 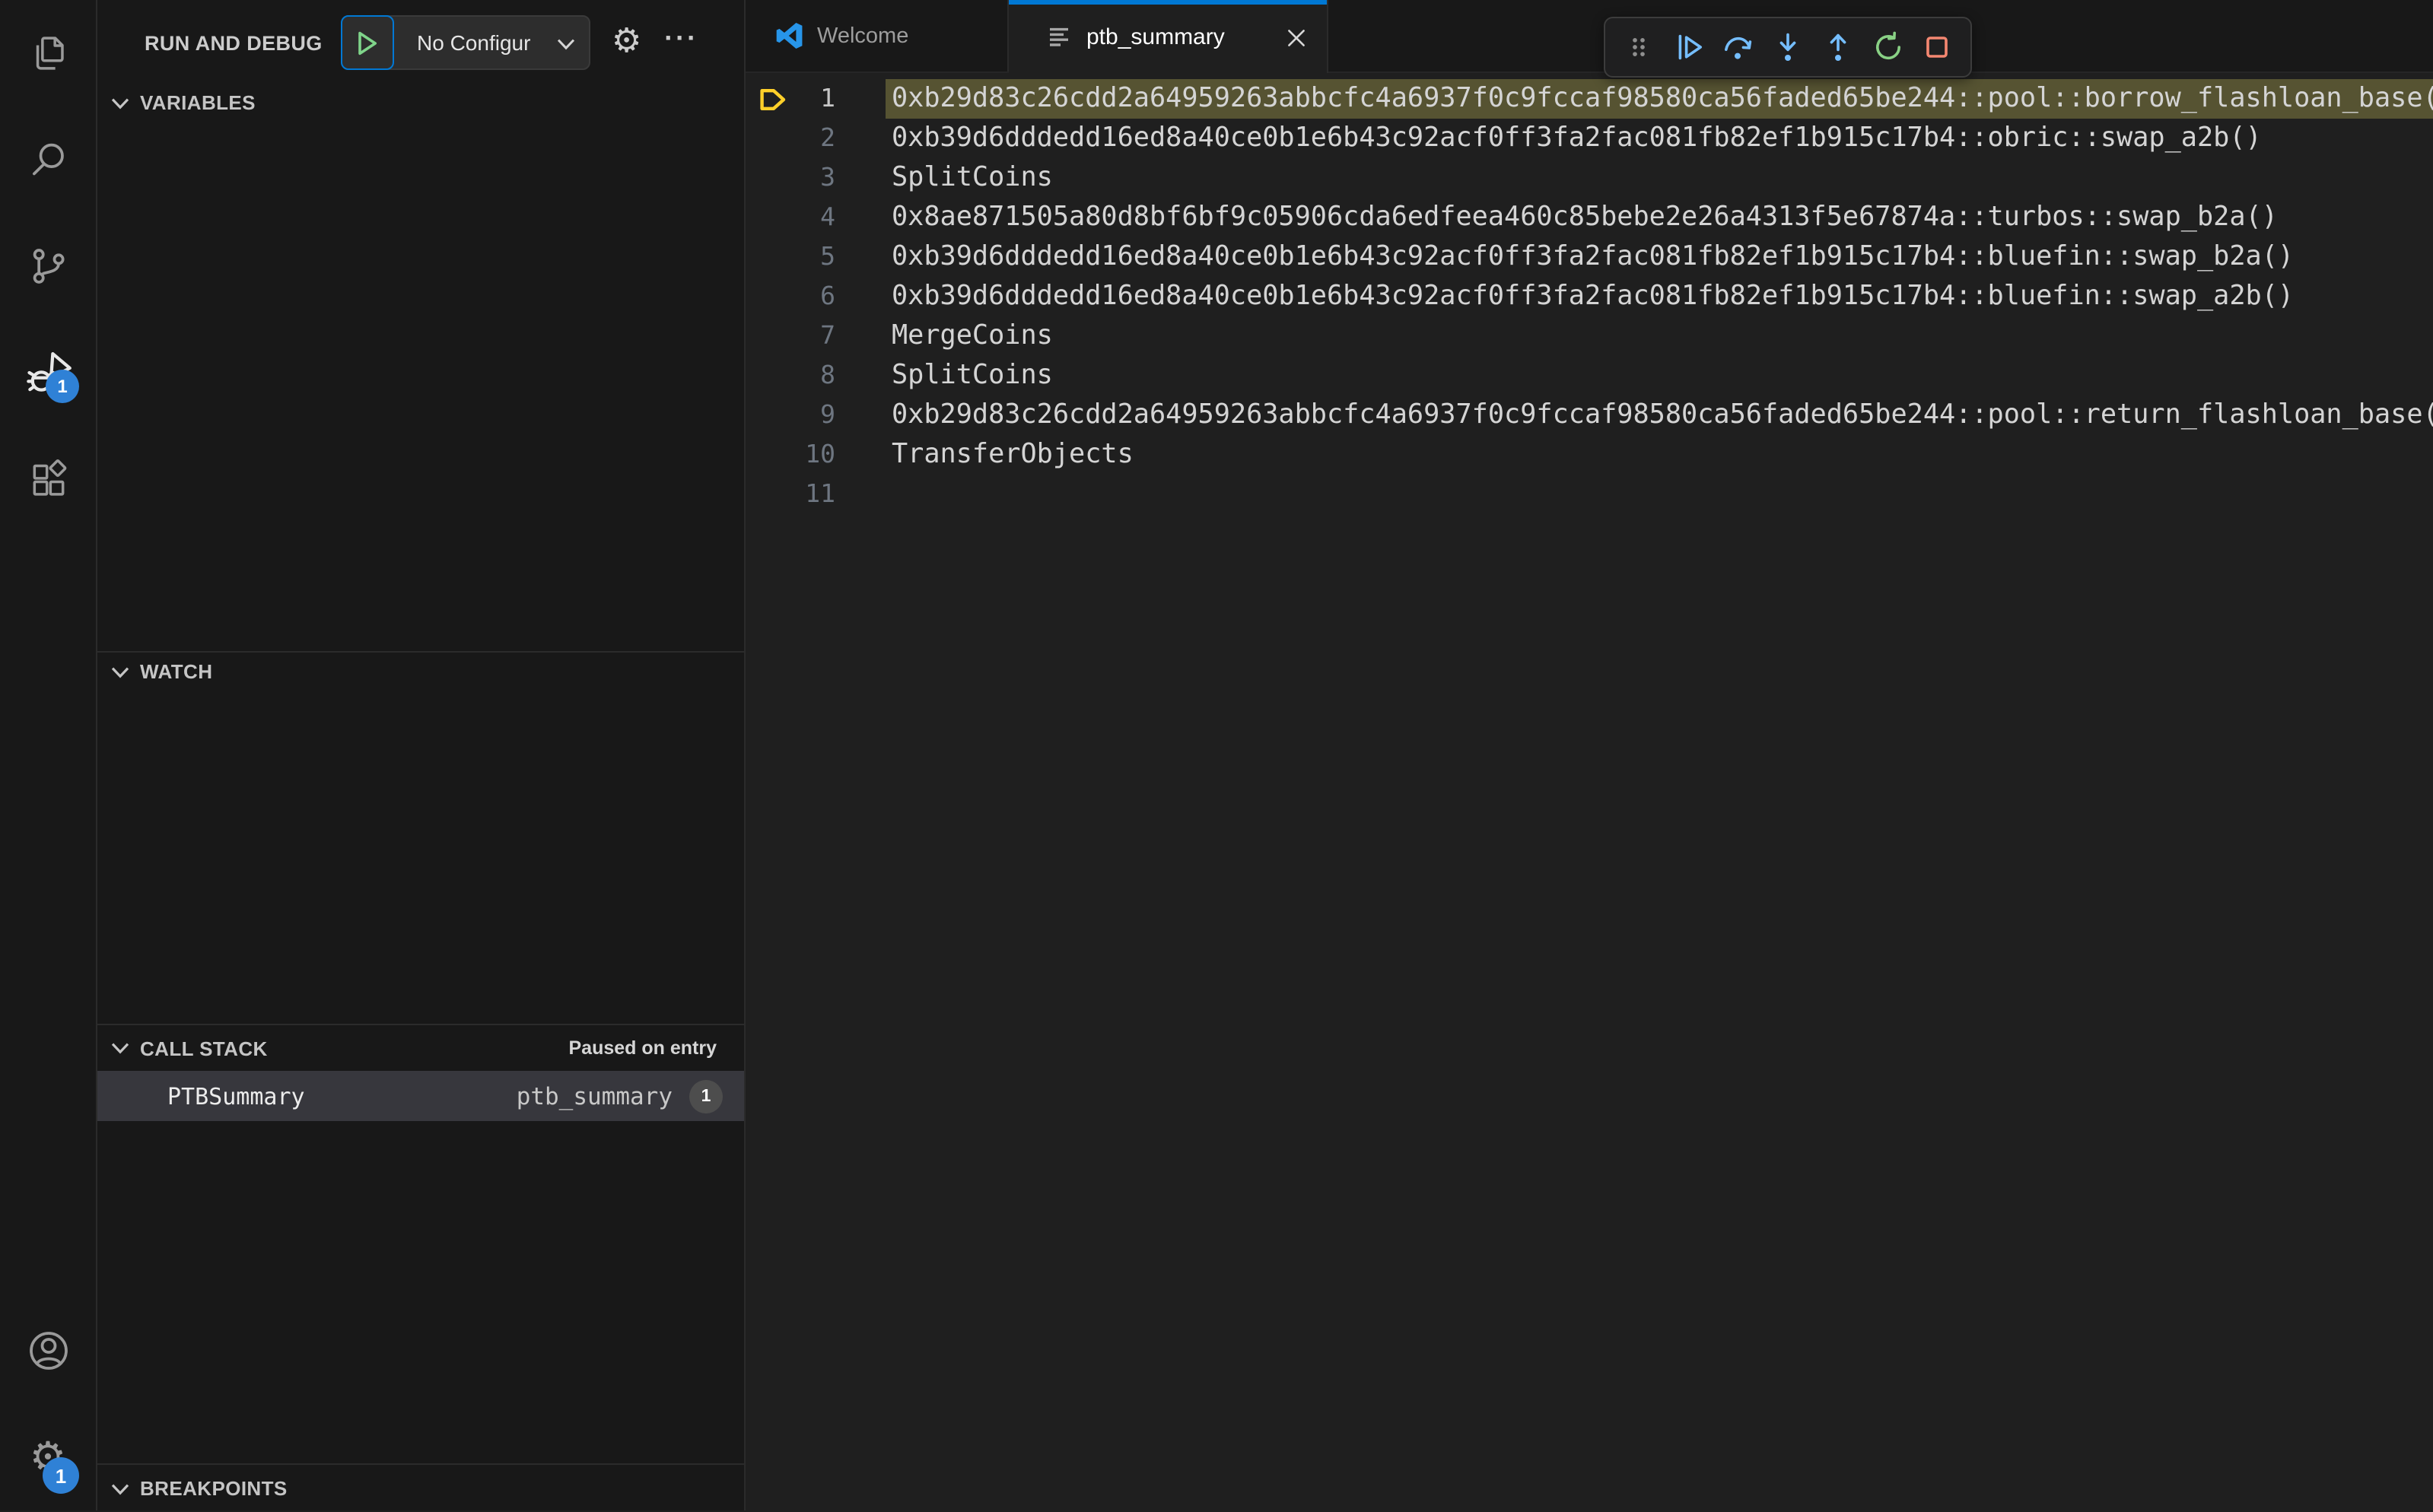 I want to click on variables-label: VARIABLES, so click(x=198, y=103).